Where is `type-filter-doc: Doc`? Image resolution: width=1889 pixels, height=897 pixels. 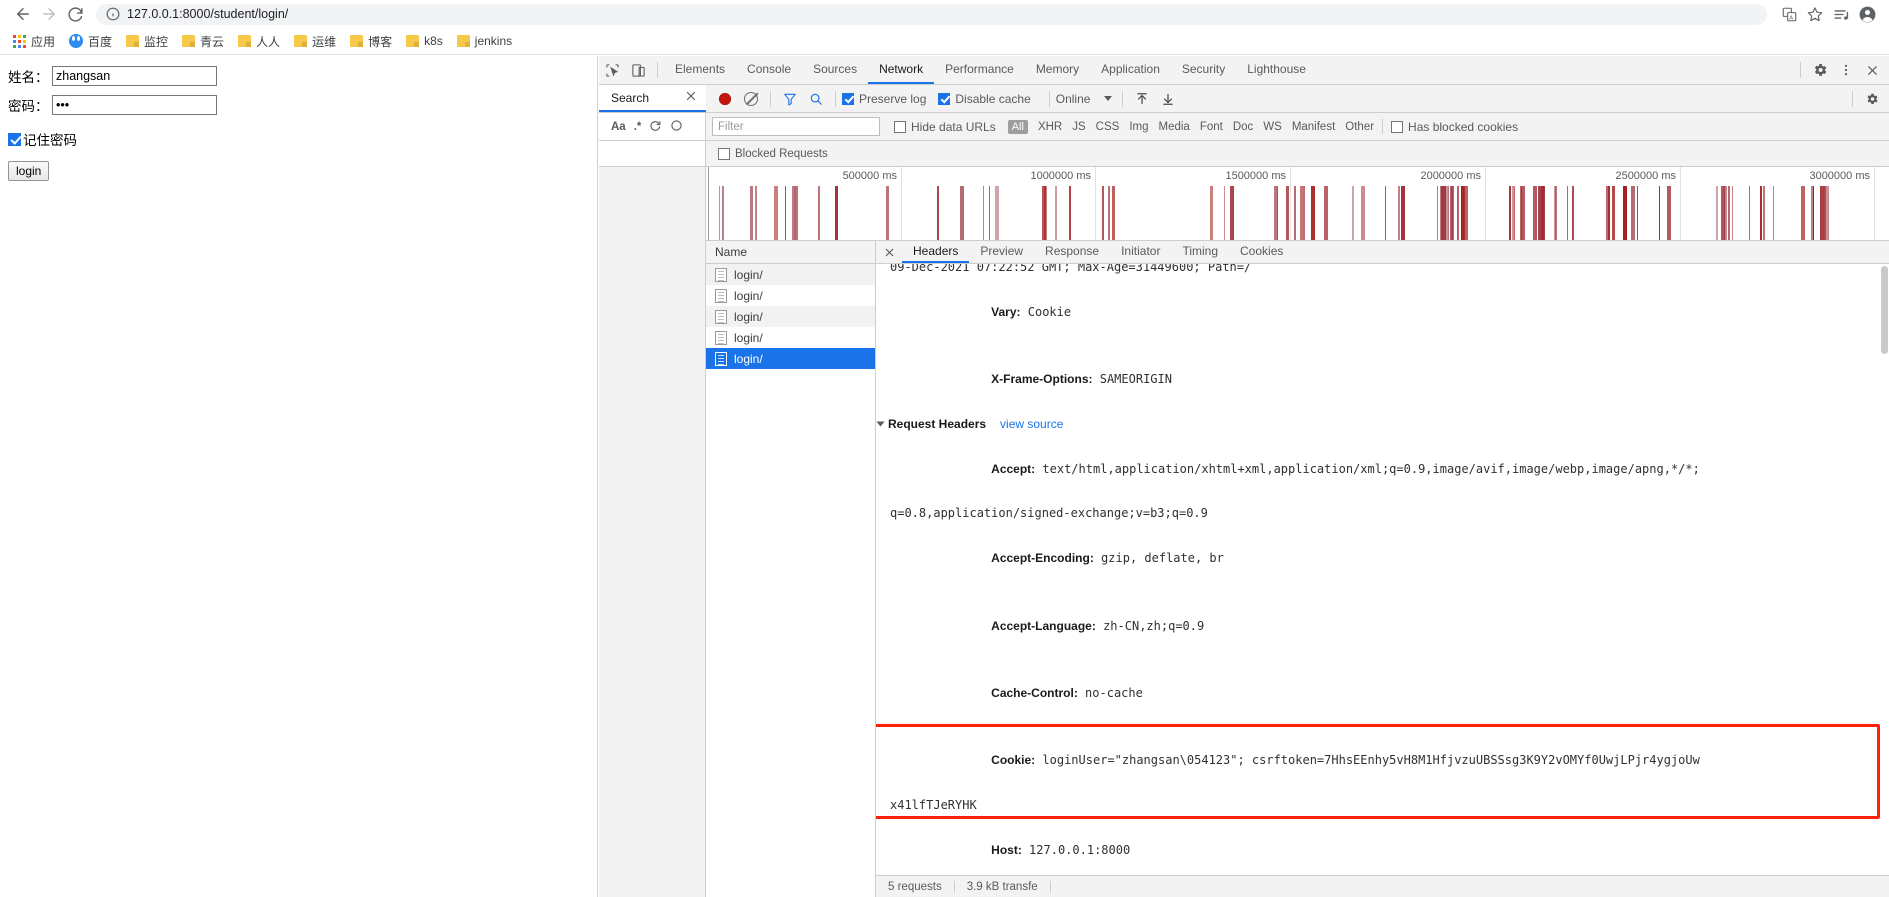 type-filter-doc: Doc is located at coordinates (1243, 127).